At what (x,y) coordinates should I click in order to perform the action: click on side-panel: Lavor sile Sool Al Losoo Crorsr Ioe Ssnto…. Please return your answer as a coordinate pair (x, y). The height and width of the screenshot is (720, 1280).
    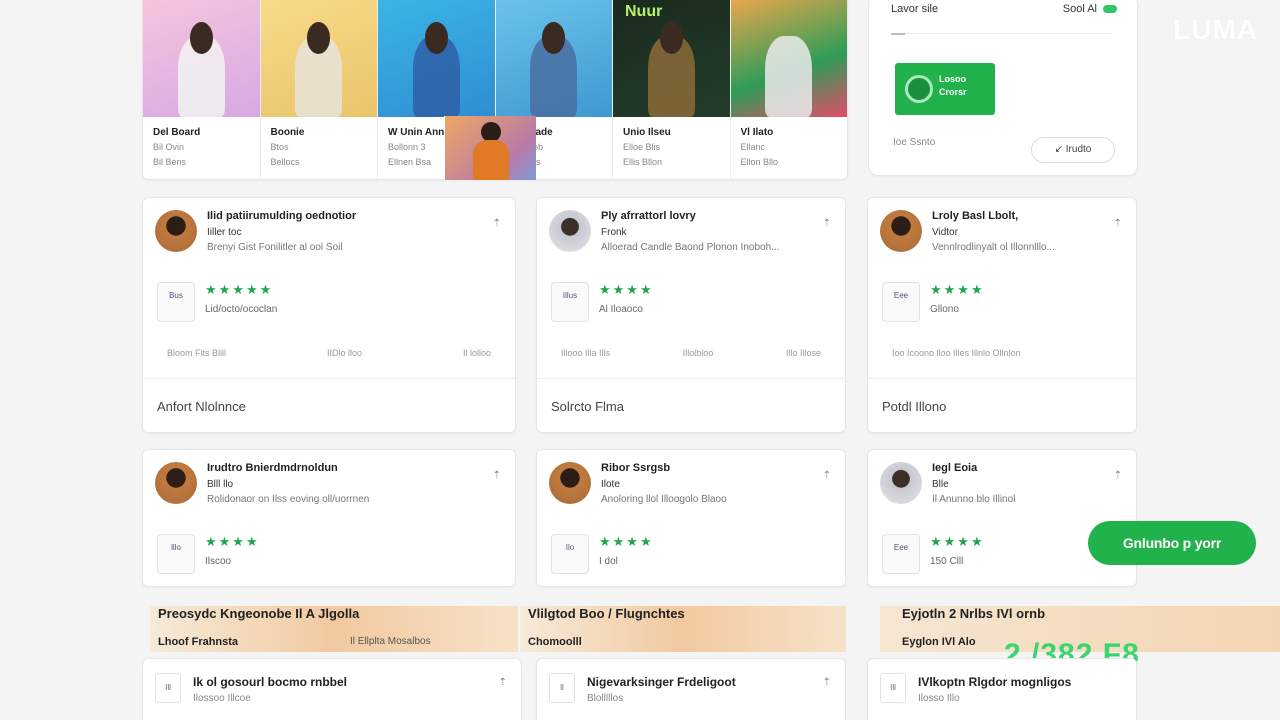
    Looking at the image, I should click on (1003, 88).